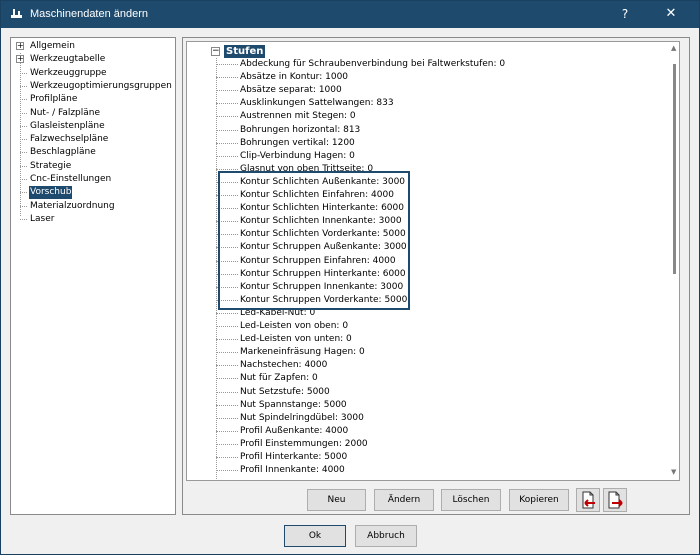 The height and width of the screenshot is (555, 700). I want to click on abbruch-button: Abbruch, so click(386, 536).